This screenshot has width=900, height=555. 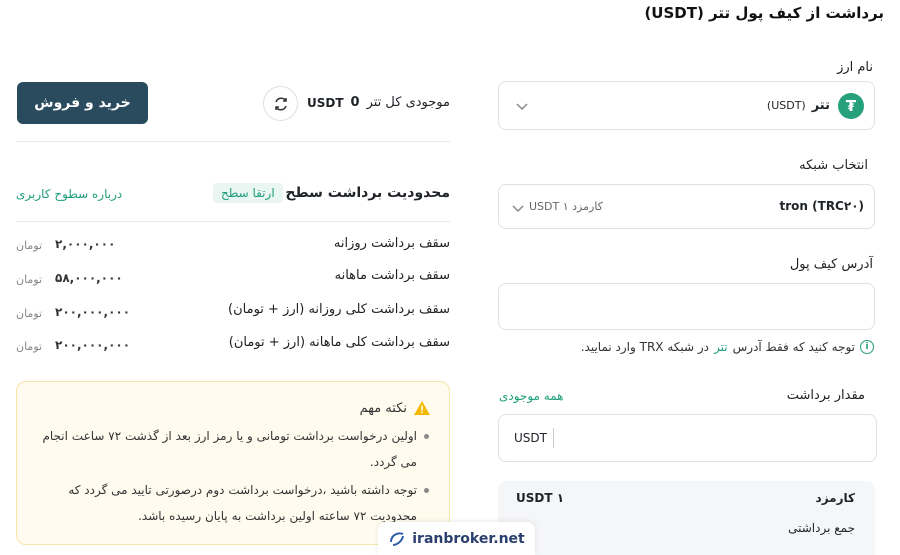 I want to click on refresh-icon, so click(x=280, y=103).